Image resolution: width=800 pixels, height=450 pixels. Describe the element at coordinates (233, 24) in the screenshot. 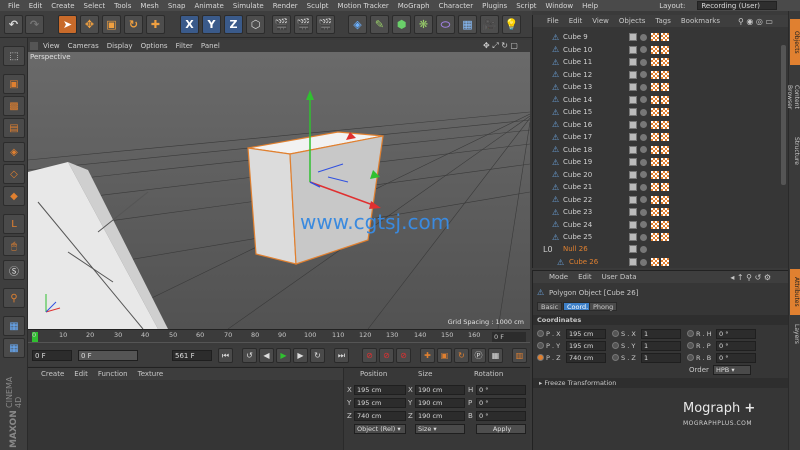

I see `z-axis-icon: Z` at that location.